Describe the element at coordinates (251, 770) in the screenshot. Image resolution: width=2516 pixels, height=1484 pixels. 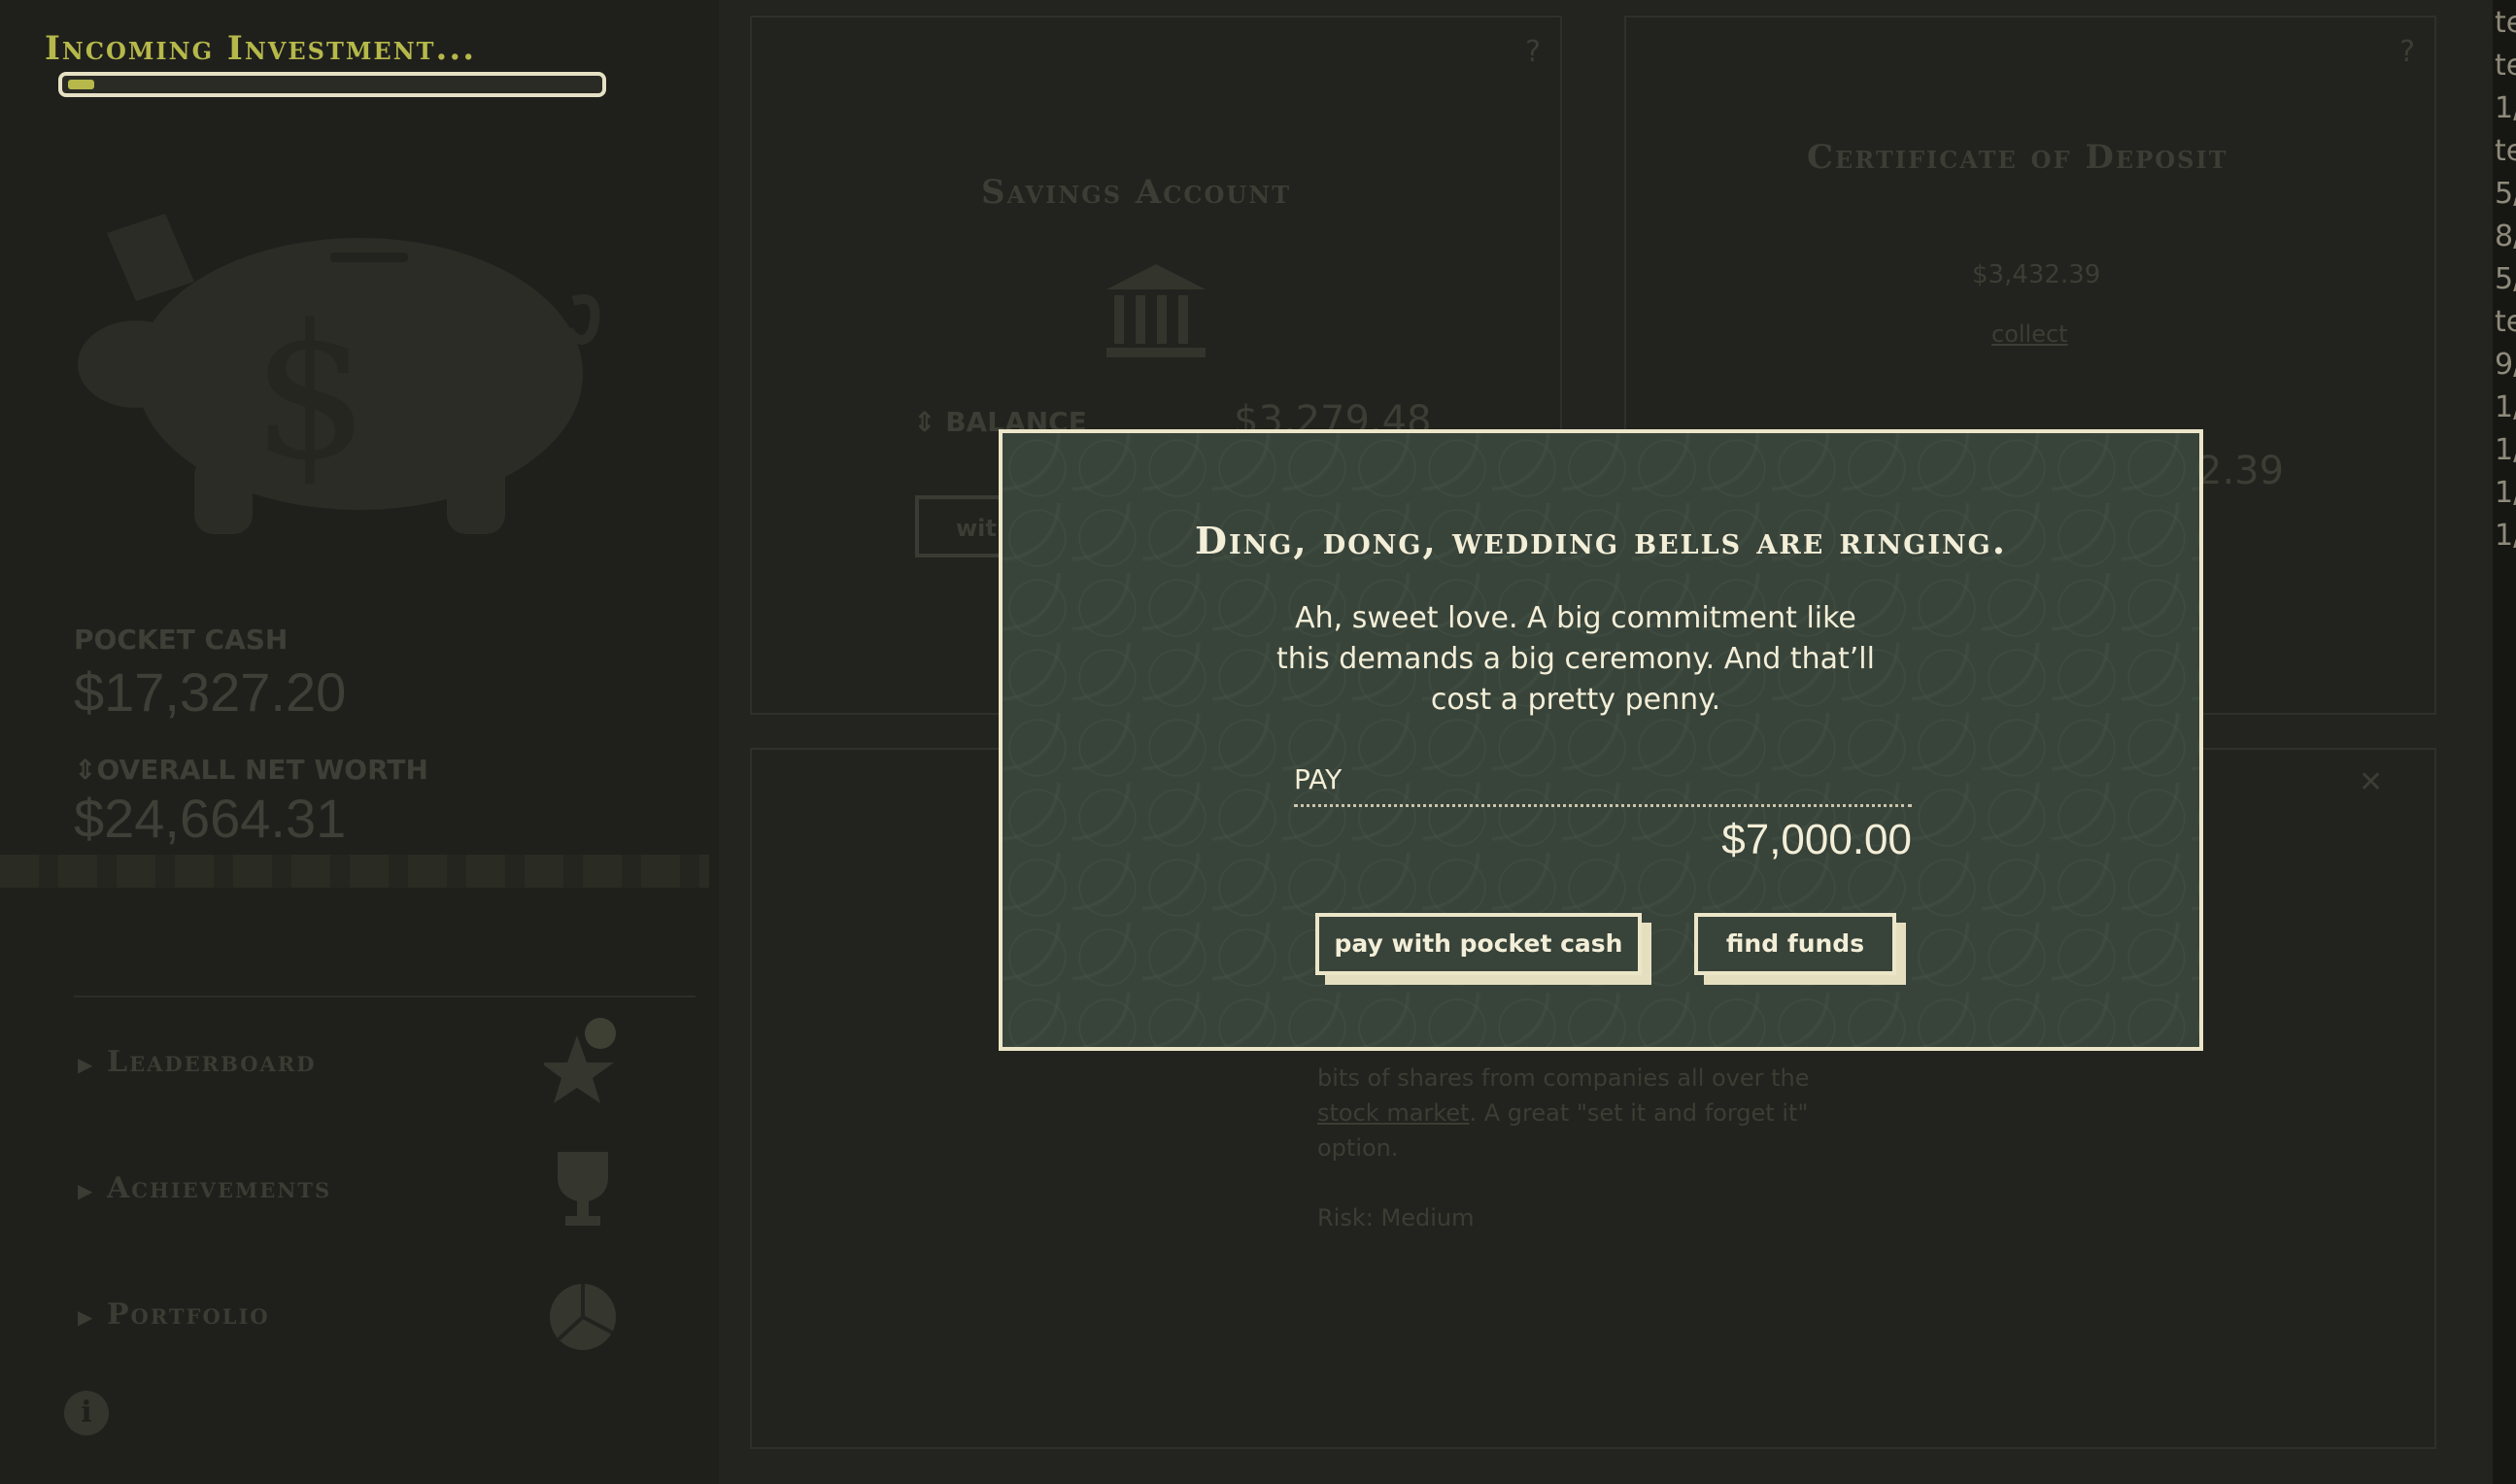
I see `net-worth-label: ⇕OVERALL NET WORTH` at that location.